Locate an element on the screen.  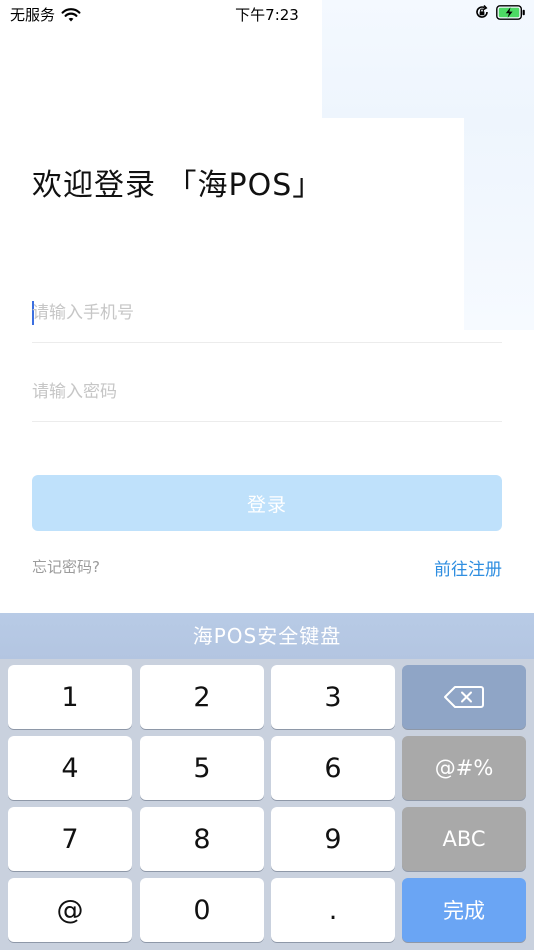
phone-input is located at coordinates (267, 313).